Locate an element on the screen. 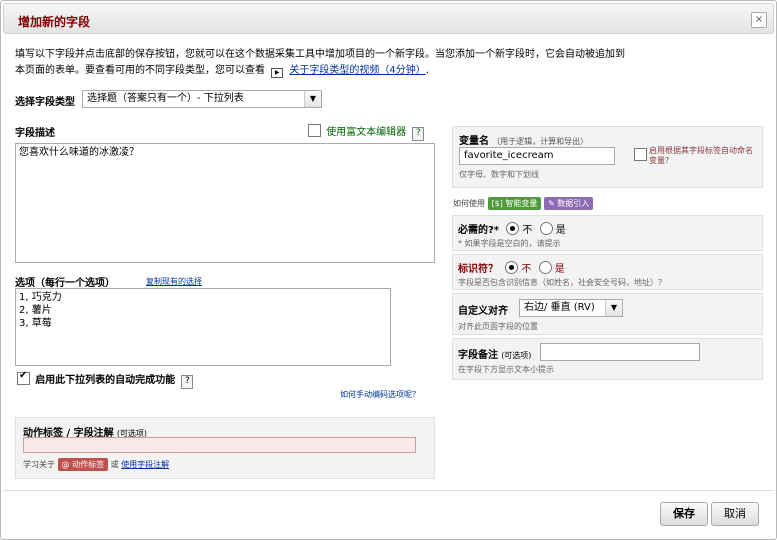 The height and width of the screenshot is (540, 777). rich-text-label: 使用富文本编辑器 is located at coordinates (366, 132).